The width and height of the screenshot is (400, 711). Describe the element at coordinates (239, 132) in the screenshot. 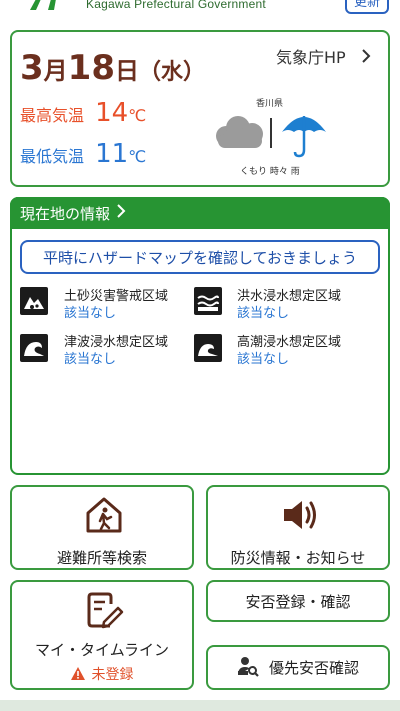

I see `cloud-icon` at that location.